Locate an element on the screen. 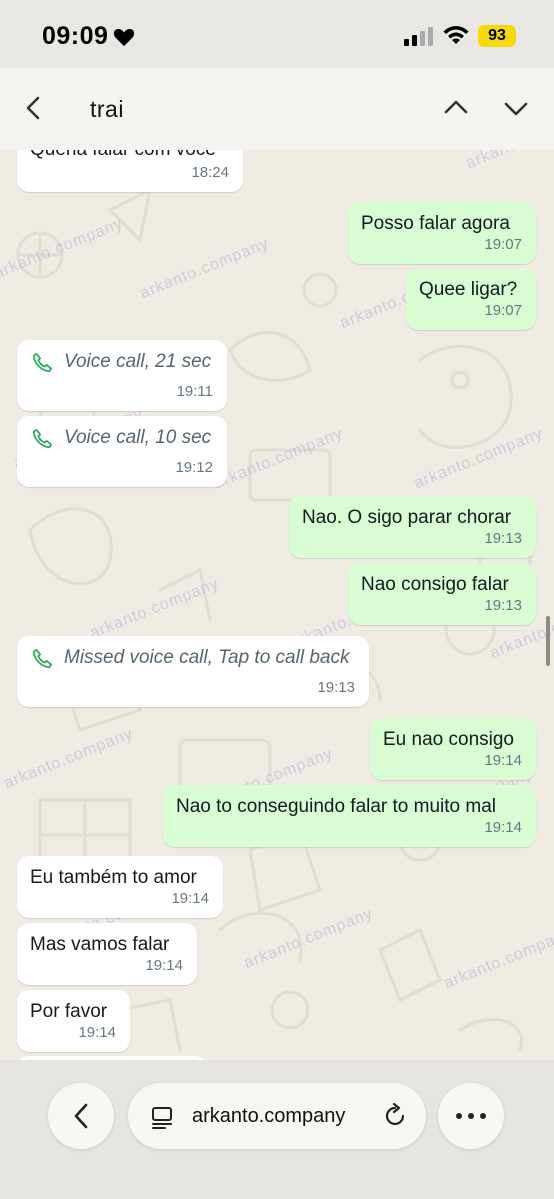 This screenshot has height=1199, width=554. chevron-up-icon is located at coordinates (456, 107).